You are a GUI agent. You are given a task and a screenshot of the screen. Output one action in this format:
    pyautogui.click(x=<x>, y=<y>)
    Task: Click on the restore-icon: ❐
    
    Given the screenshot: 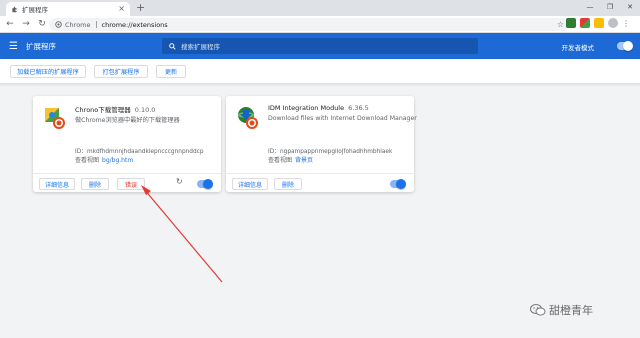 What is the action you would take?
    pyautogui.click(x=610, y=7)
    